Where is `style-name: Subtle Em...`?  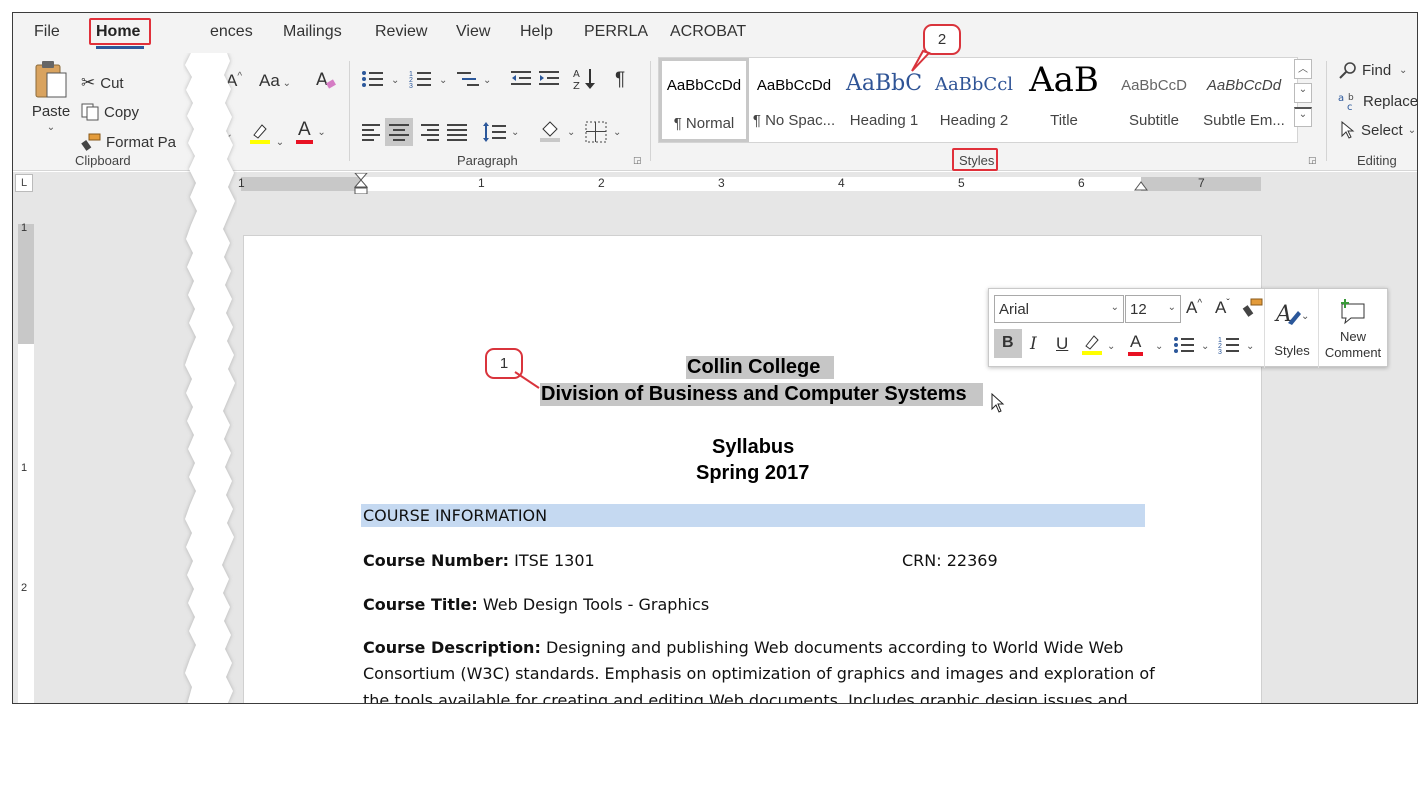 style-name: Subtle Em... is located at coordinates (1244, 120).